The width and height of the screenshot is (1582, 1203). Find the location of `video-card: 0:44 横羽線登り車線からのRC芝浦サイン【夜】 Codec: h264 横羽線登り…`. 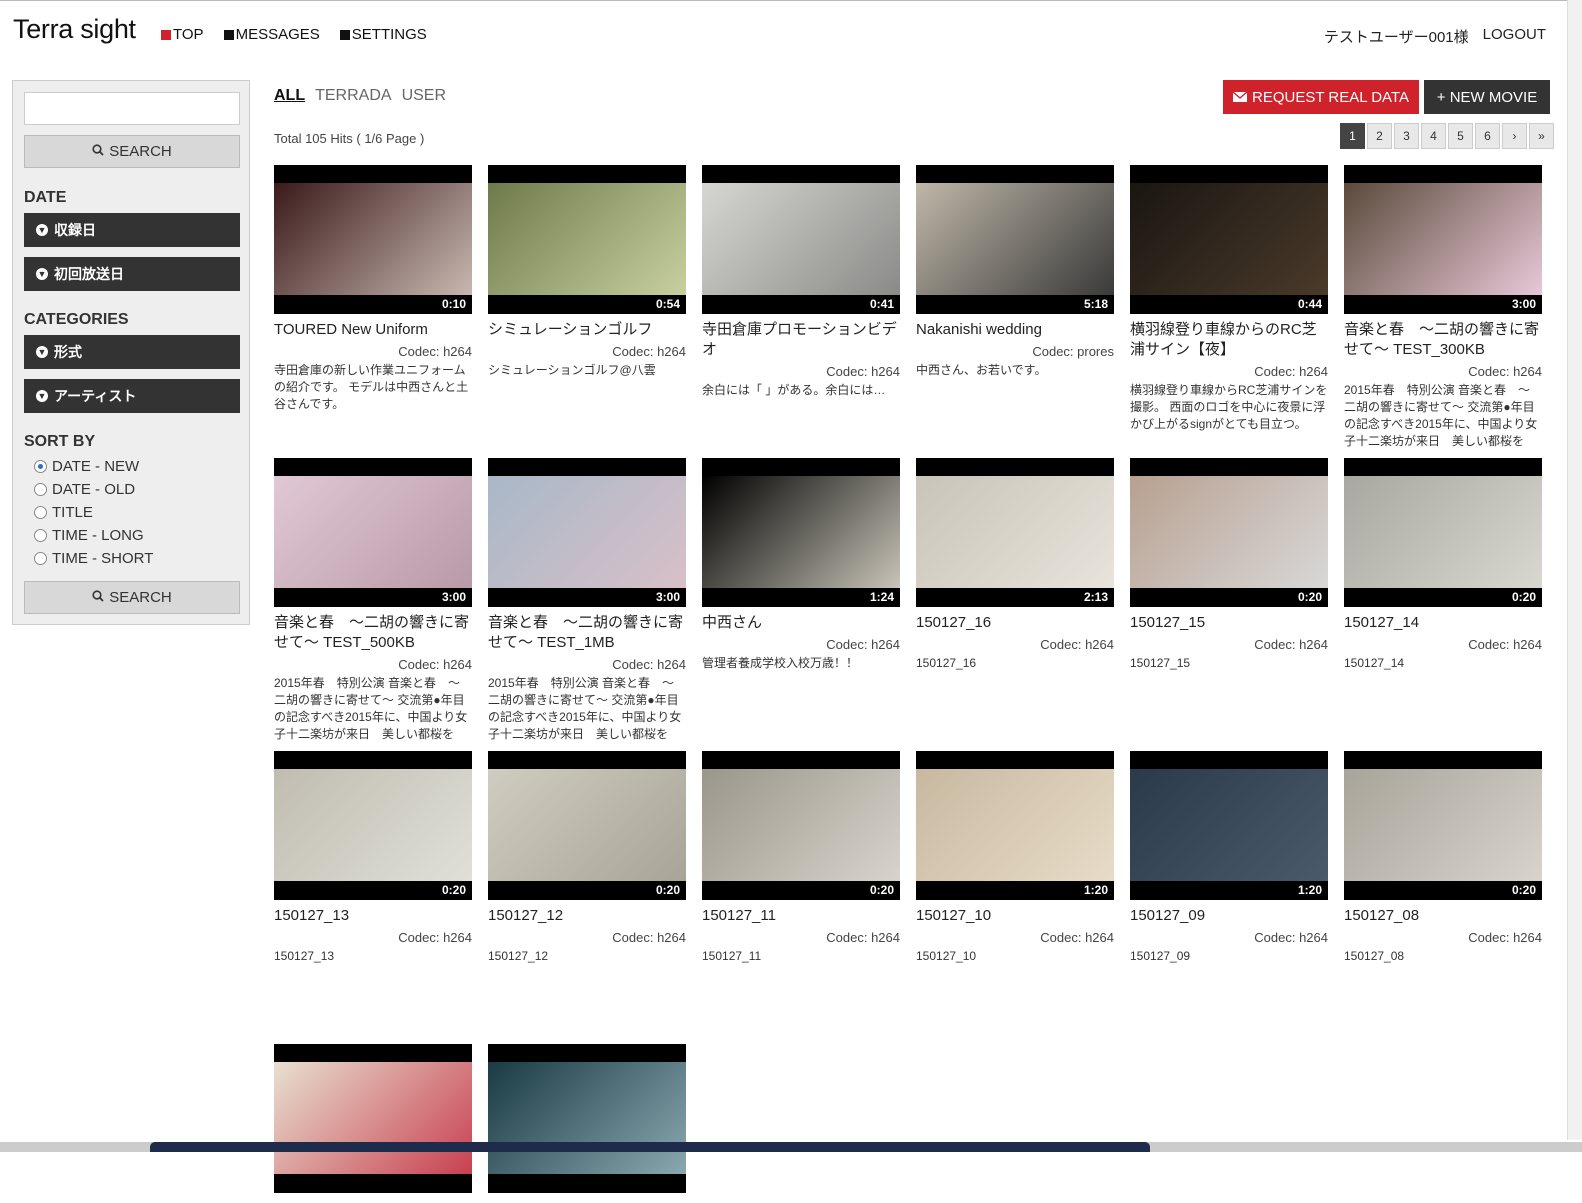

video-card: 0:44 横羽線登り車線からのRC芝浦サイン【夜】 Codec: h264 横羽線登り… is located at coordinates (1229, 299).